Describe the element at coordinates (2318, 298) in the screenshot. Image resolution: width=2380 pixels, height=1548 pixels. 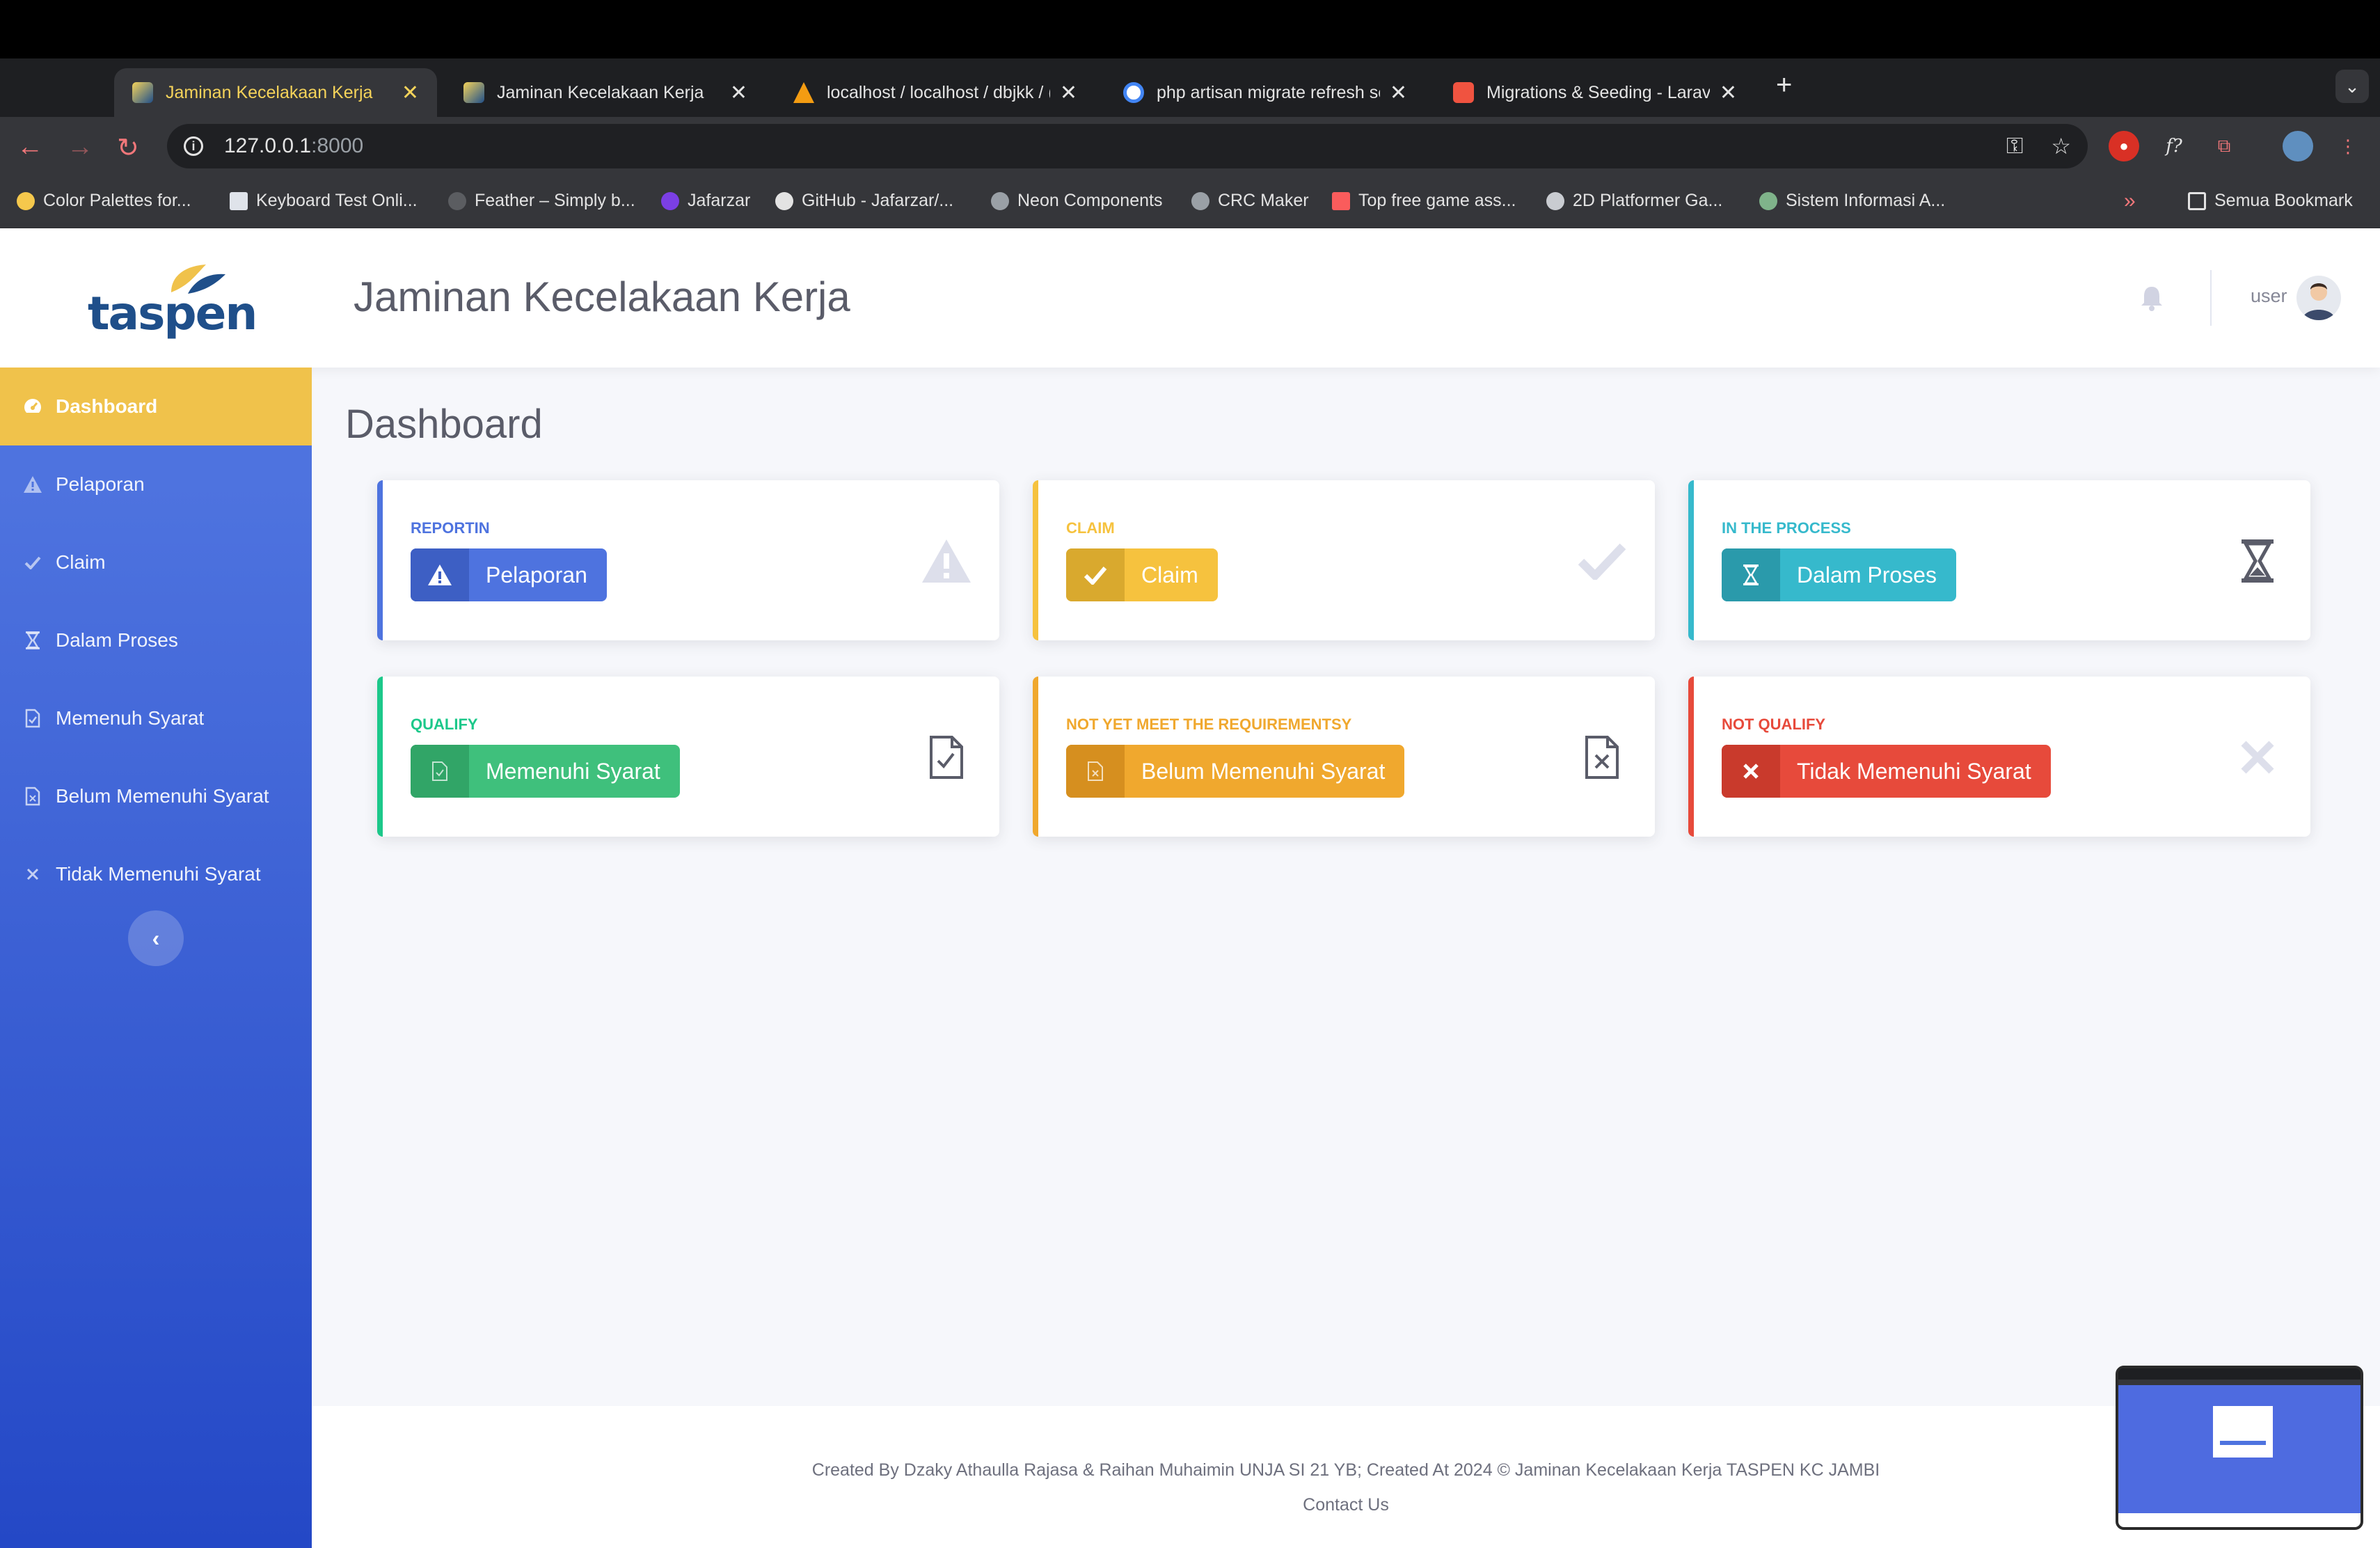
I see `avatar` at that location.